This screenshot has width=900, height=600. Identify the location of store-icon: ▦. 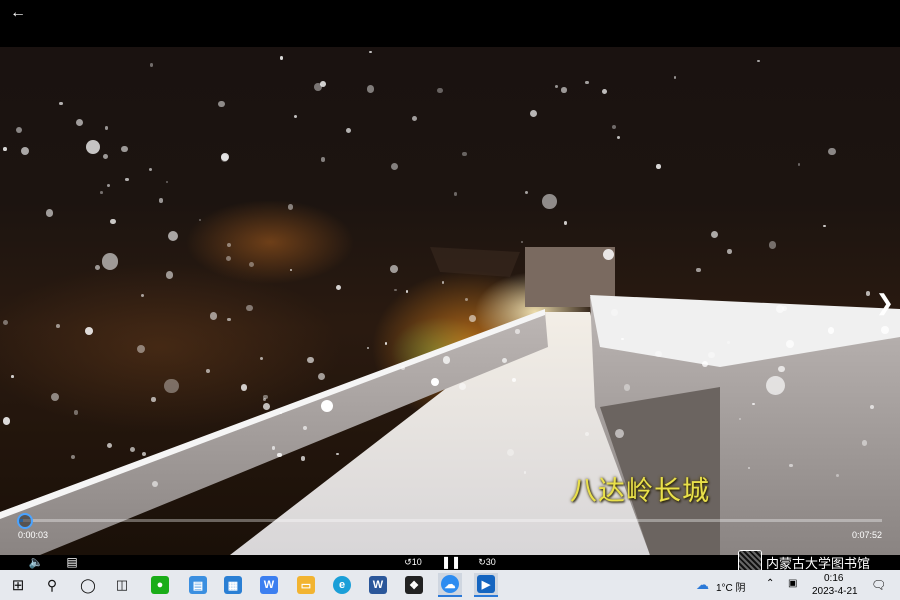
(233, 585).